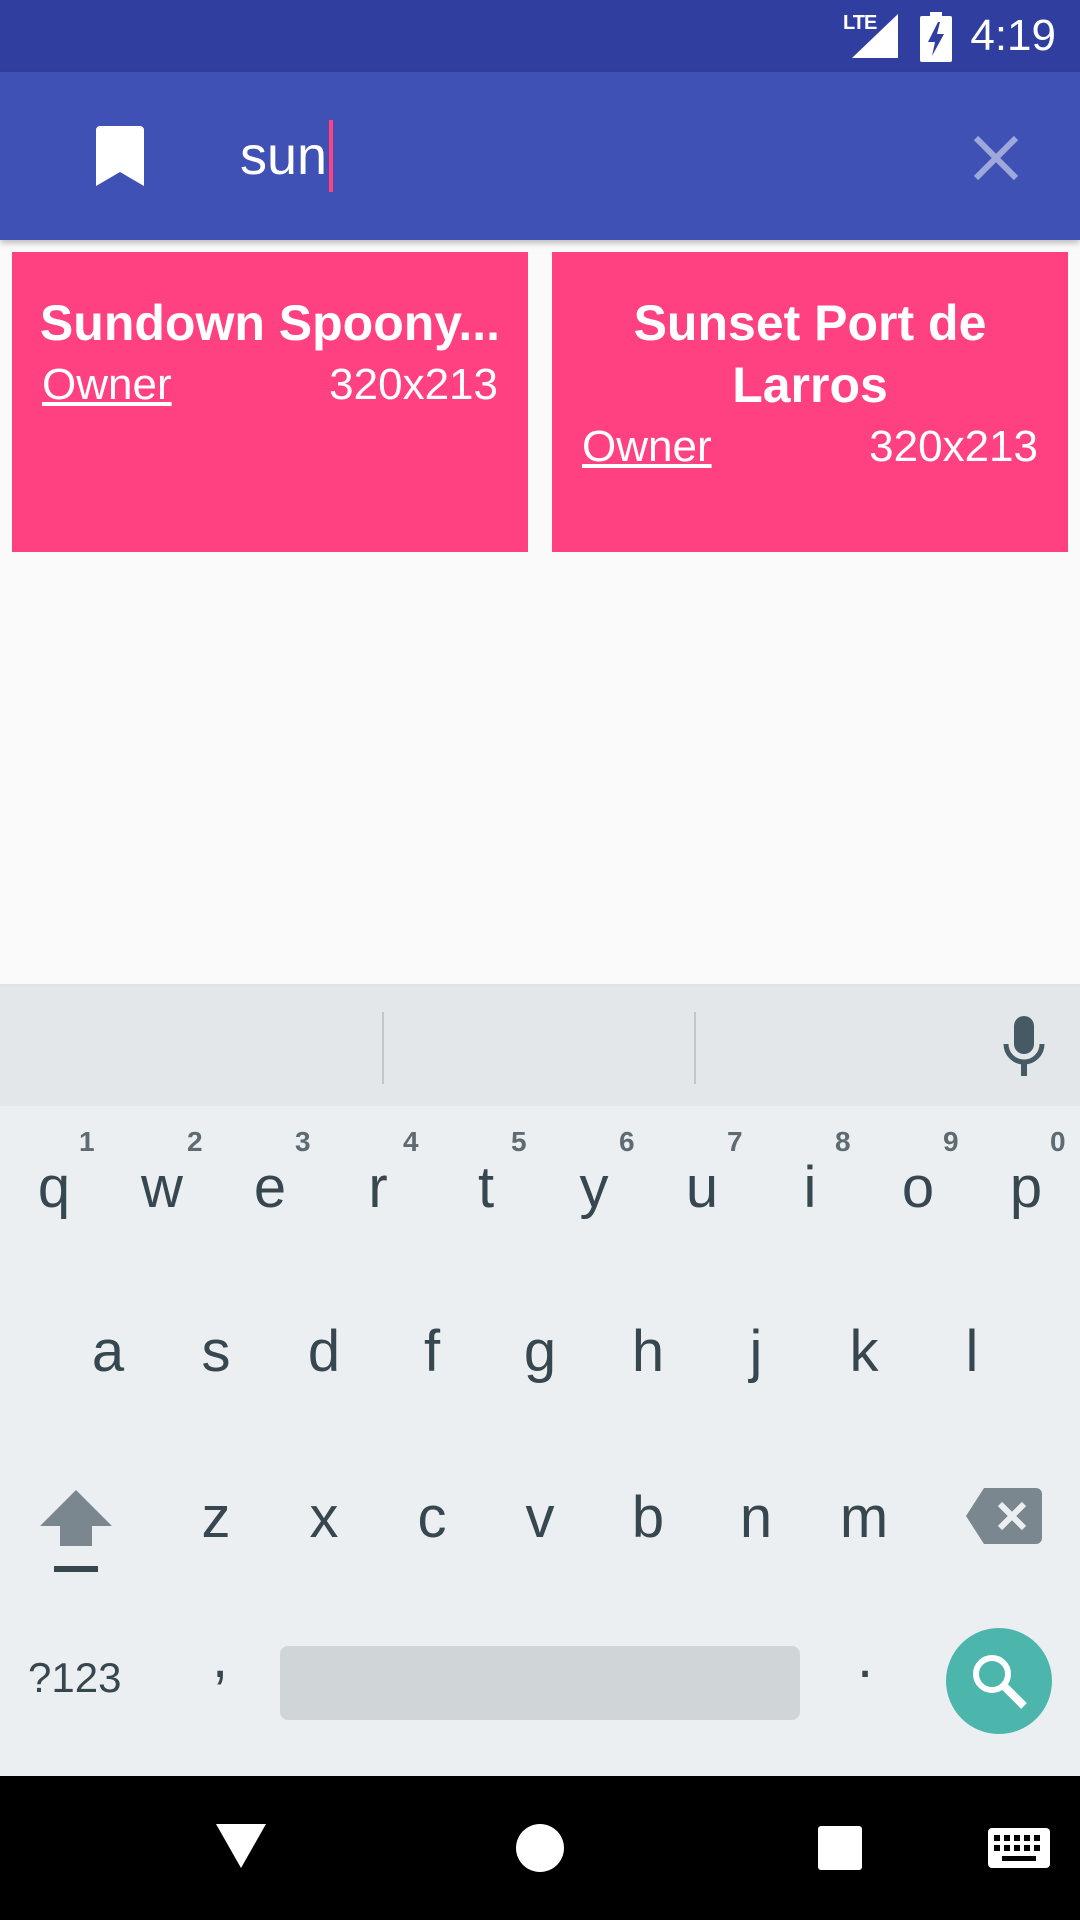 This screenshot has width=1080, height=1920. I want to click on clear-icon, so click(996, 158).